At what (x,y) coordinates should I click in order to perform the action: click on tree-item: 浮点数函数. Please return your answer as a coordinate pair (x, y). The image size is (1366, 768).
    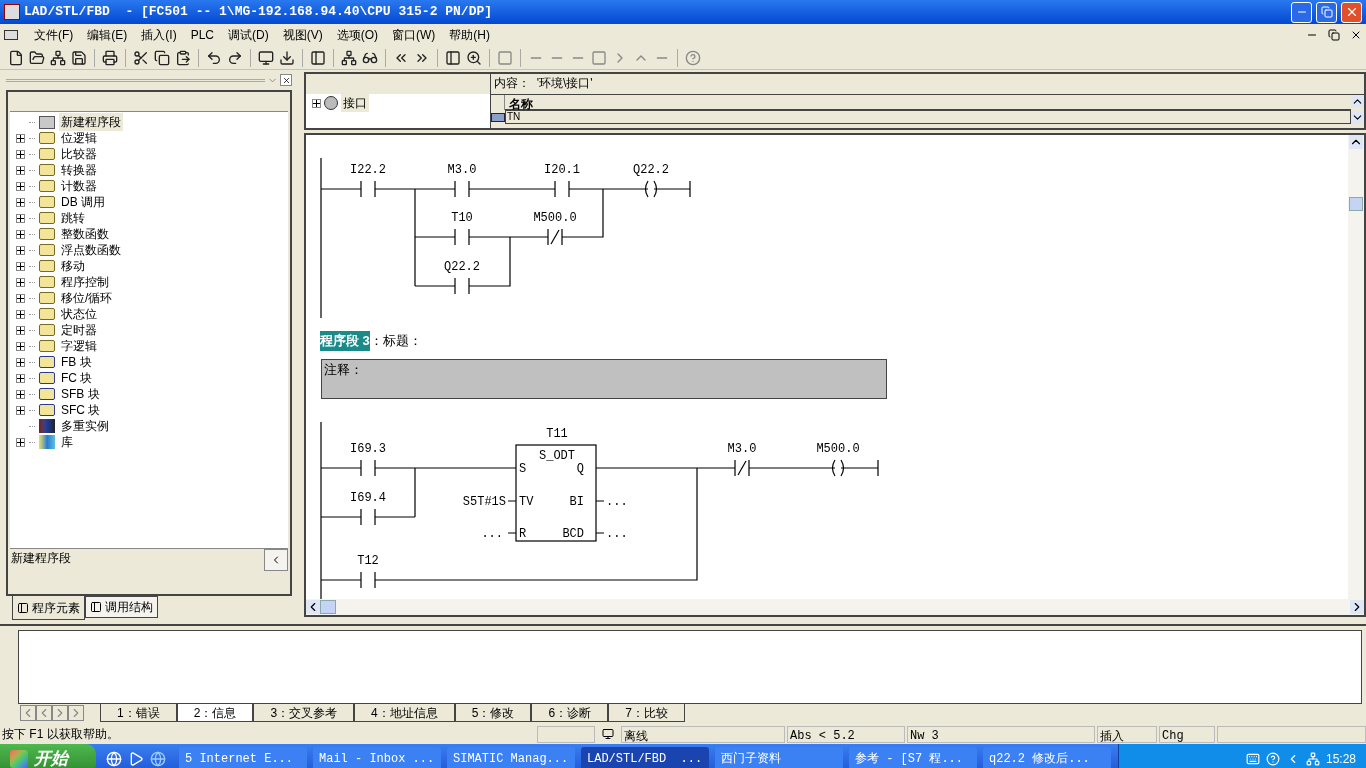
    Looking at the image, I should click on (91, 250).